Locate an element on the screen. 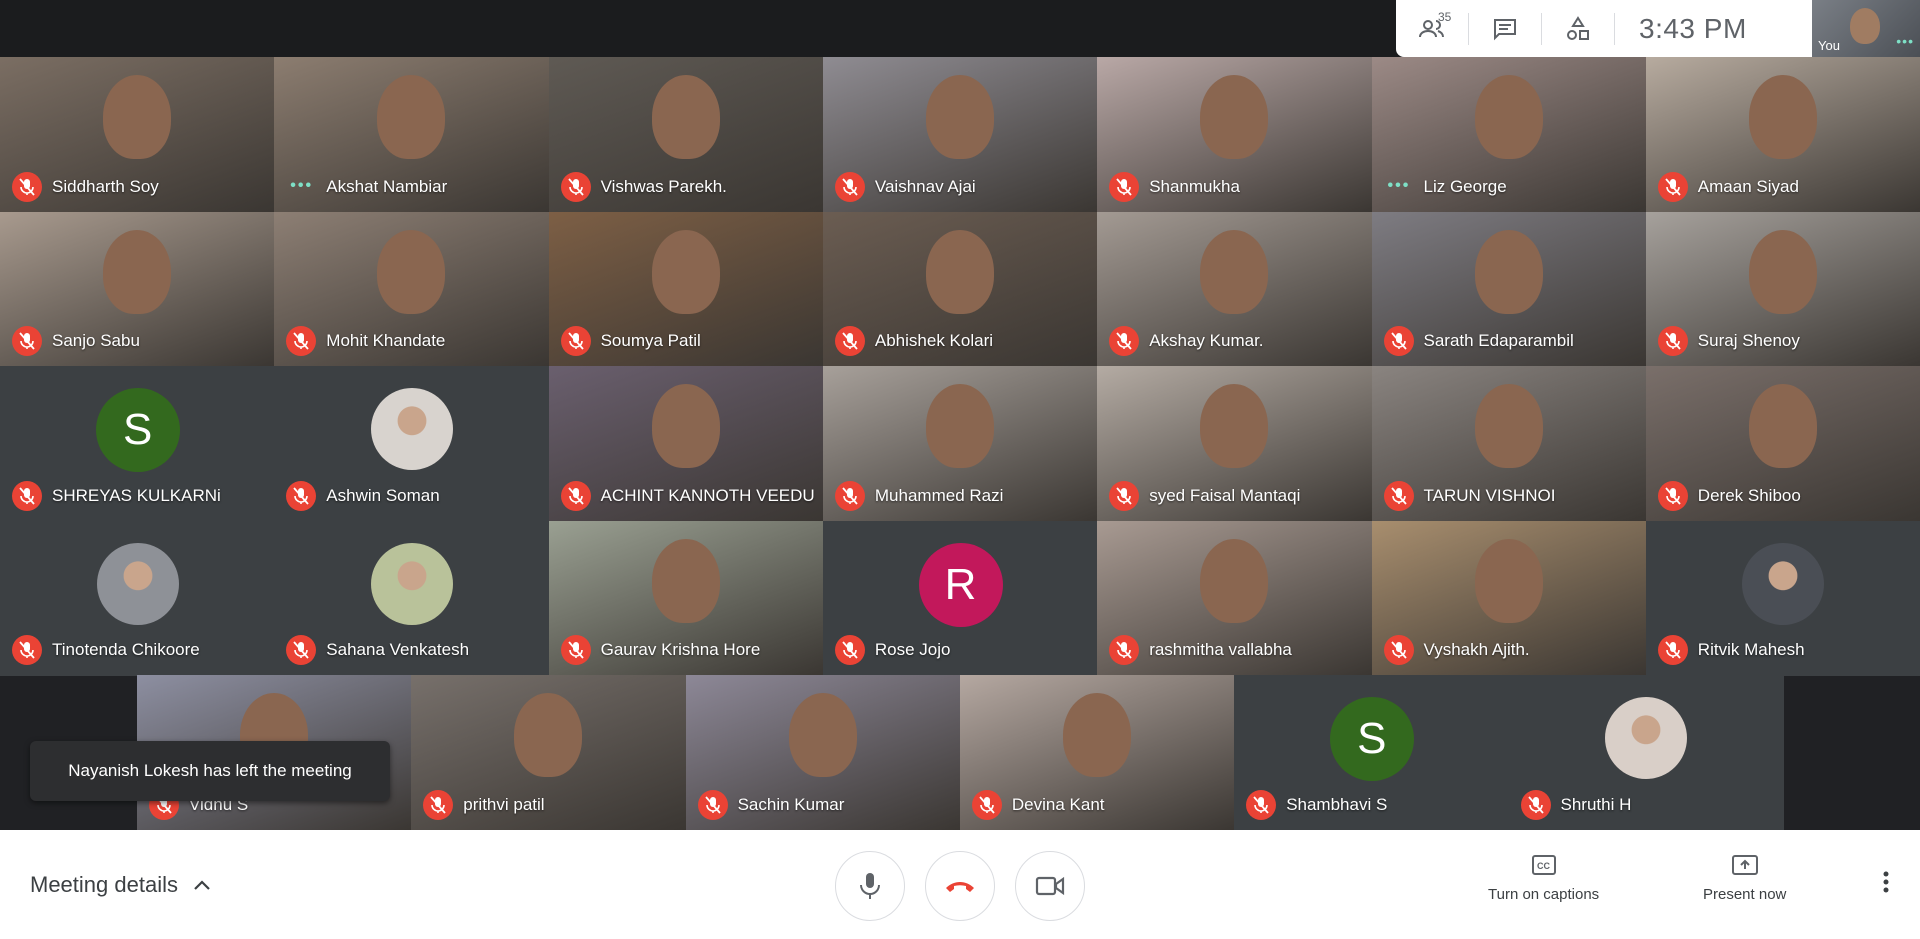  more-vertical-icon is located at coordinates (1886, 882).